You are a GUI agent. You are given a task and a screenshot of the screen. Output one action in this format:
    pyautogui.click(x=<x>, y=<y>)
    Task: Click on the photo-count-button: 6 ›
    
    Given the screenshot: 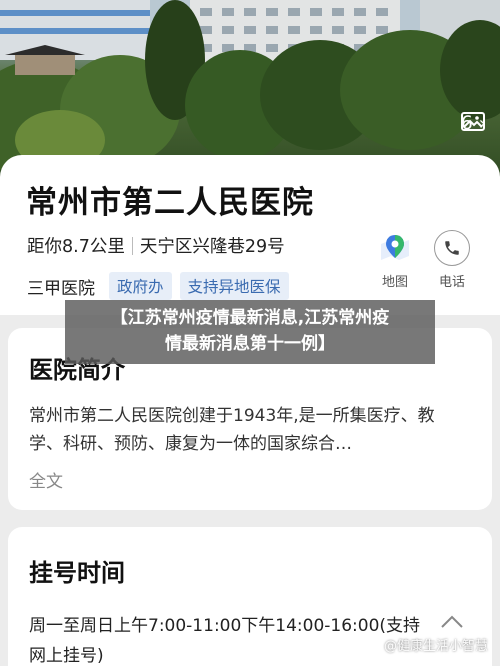 What is the action you would take?
    pyautogui.click(x=473, y=123)
    